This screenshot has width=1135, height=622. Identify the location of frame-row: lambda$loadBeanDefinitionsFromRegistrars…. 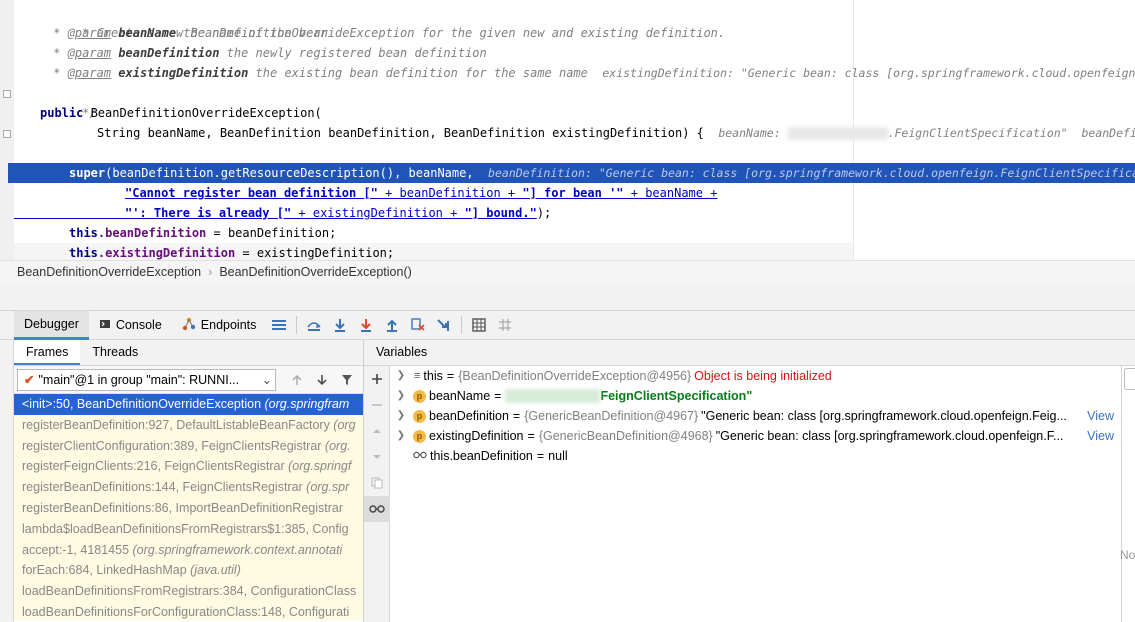
(188, 529).